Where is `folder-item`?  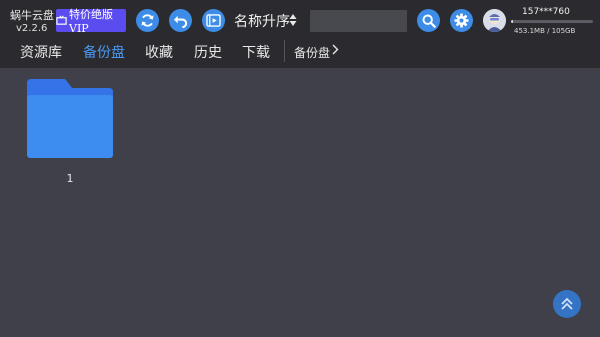
folder-item is located at coordinates (70, 118).